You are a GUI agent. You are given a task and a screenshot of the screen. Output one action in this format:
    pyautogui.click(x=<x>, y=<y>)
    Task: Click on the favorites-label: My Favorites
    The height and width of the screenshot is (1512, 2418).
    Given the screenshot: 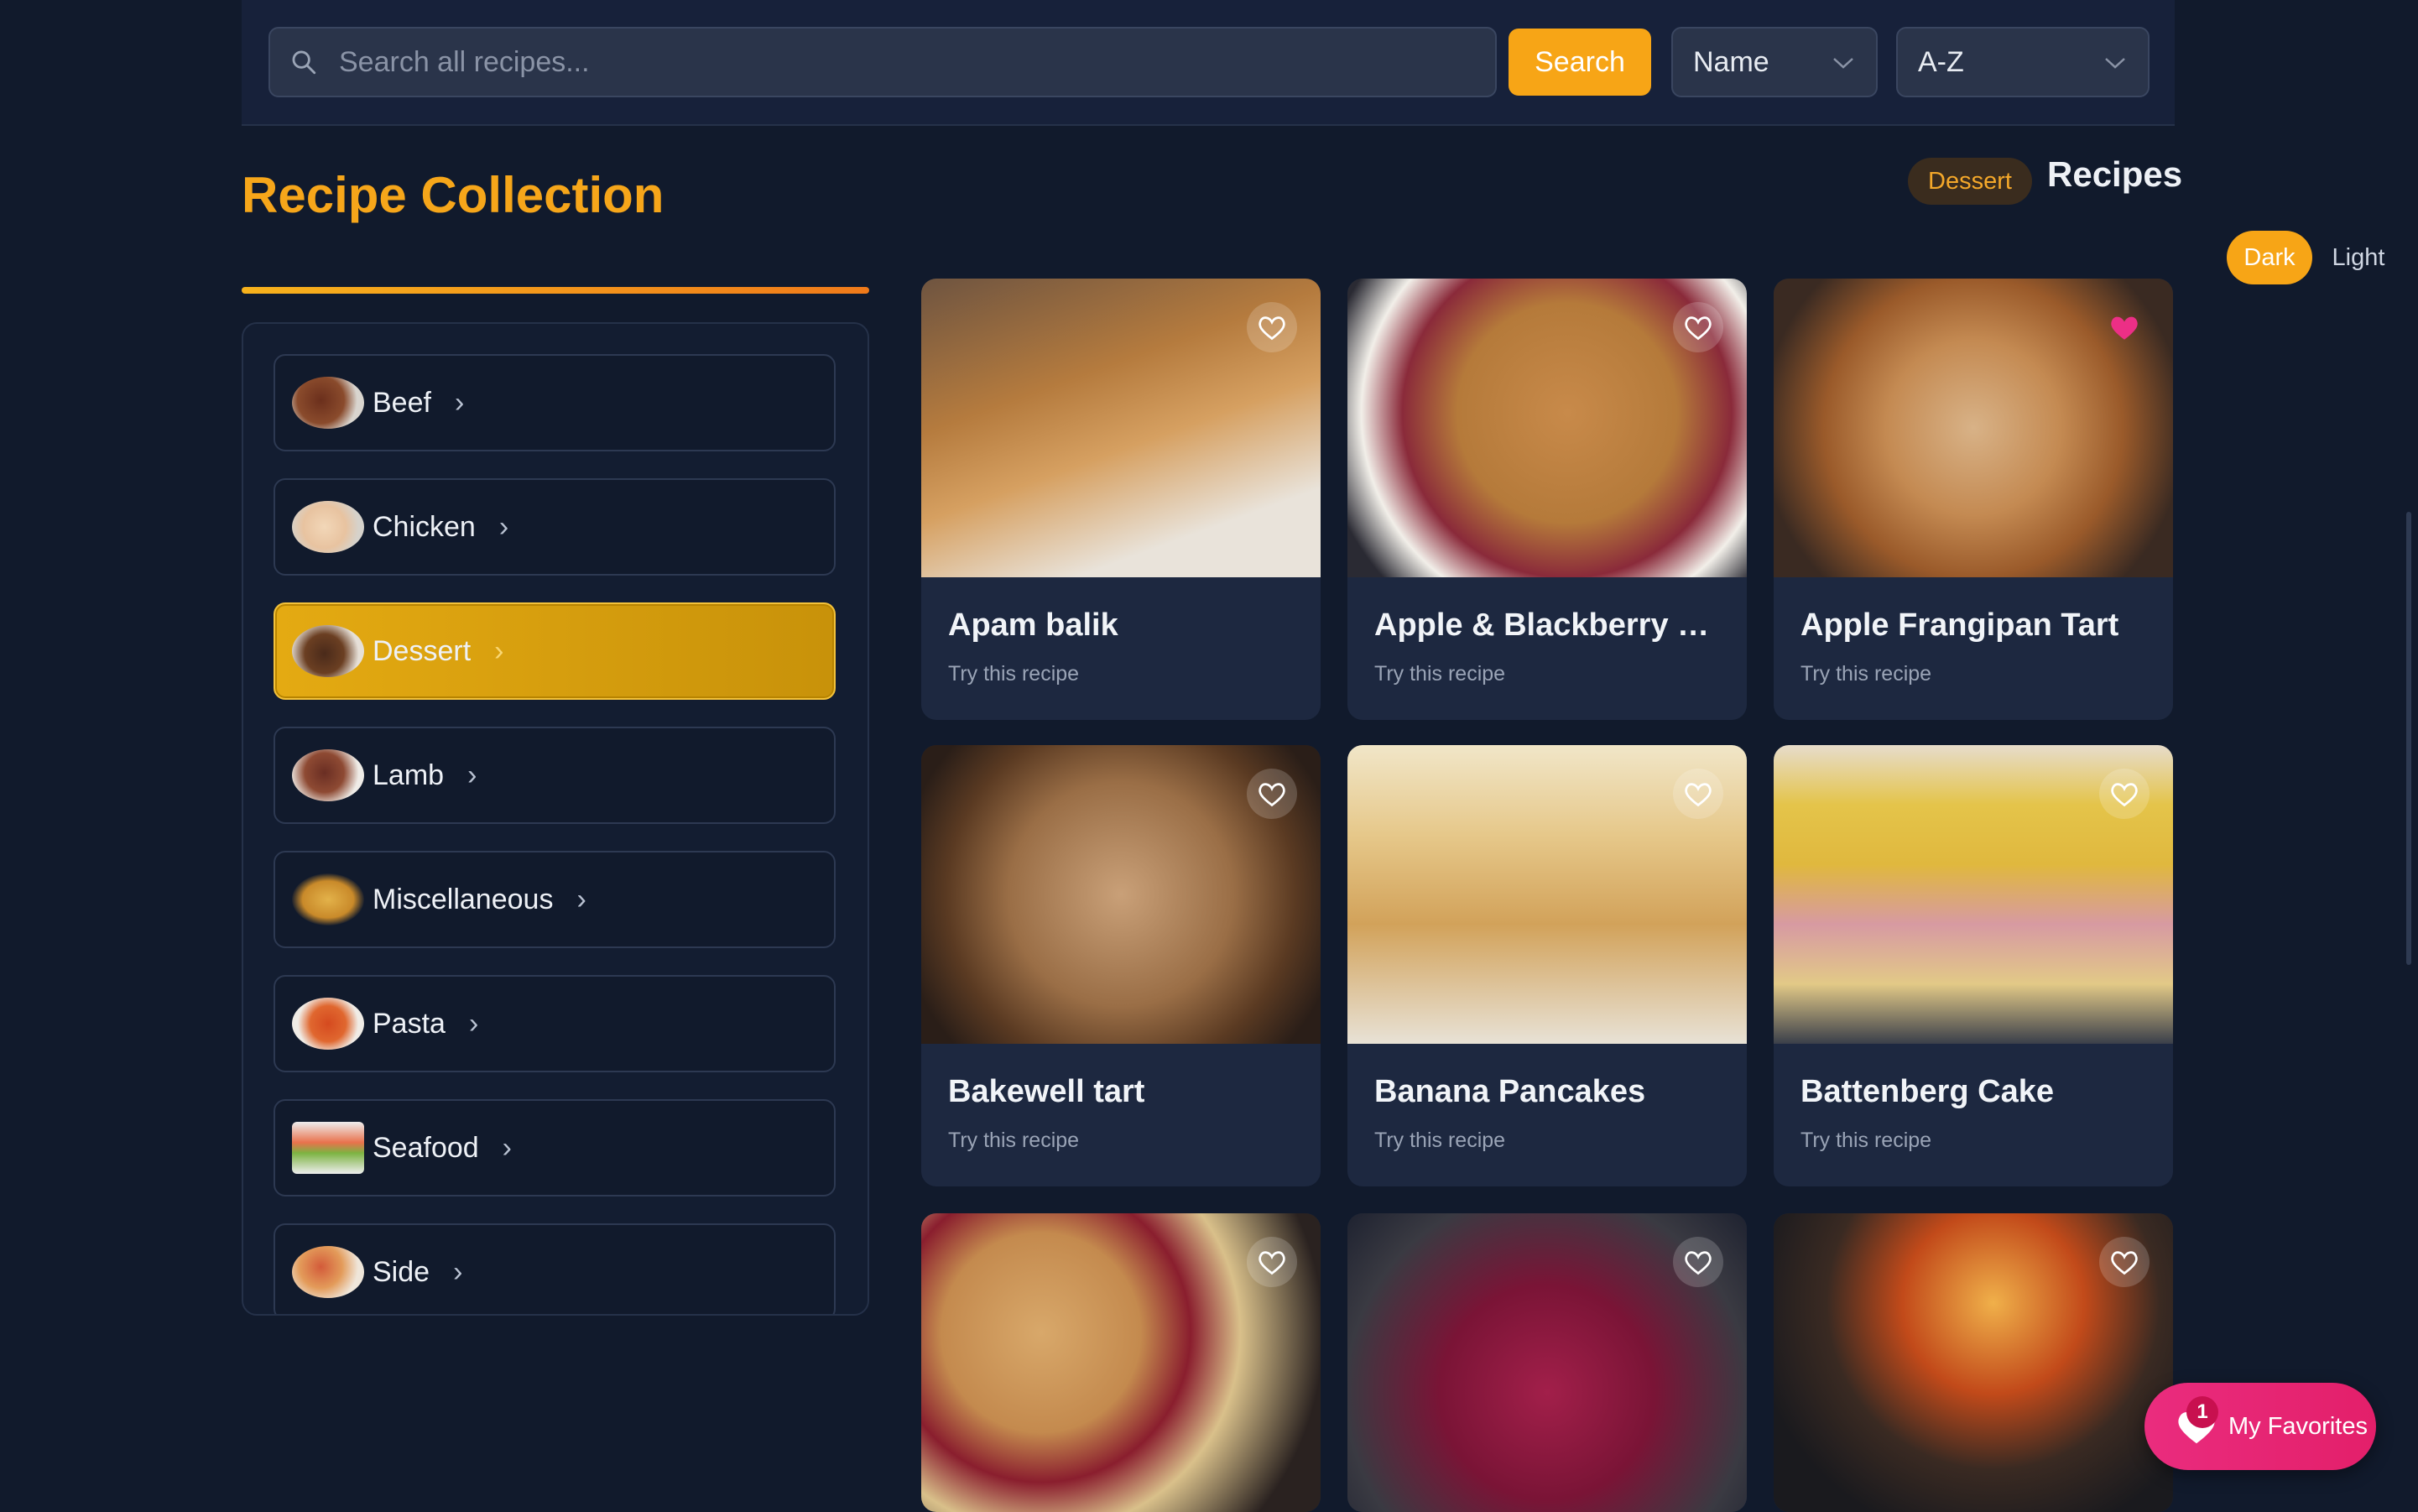 What is the action you would take?
    pyautogui.click(x=2298, y=1426)
    